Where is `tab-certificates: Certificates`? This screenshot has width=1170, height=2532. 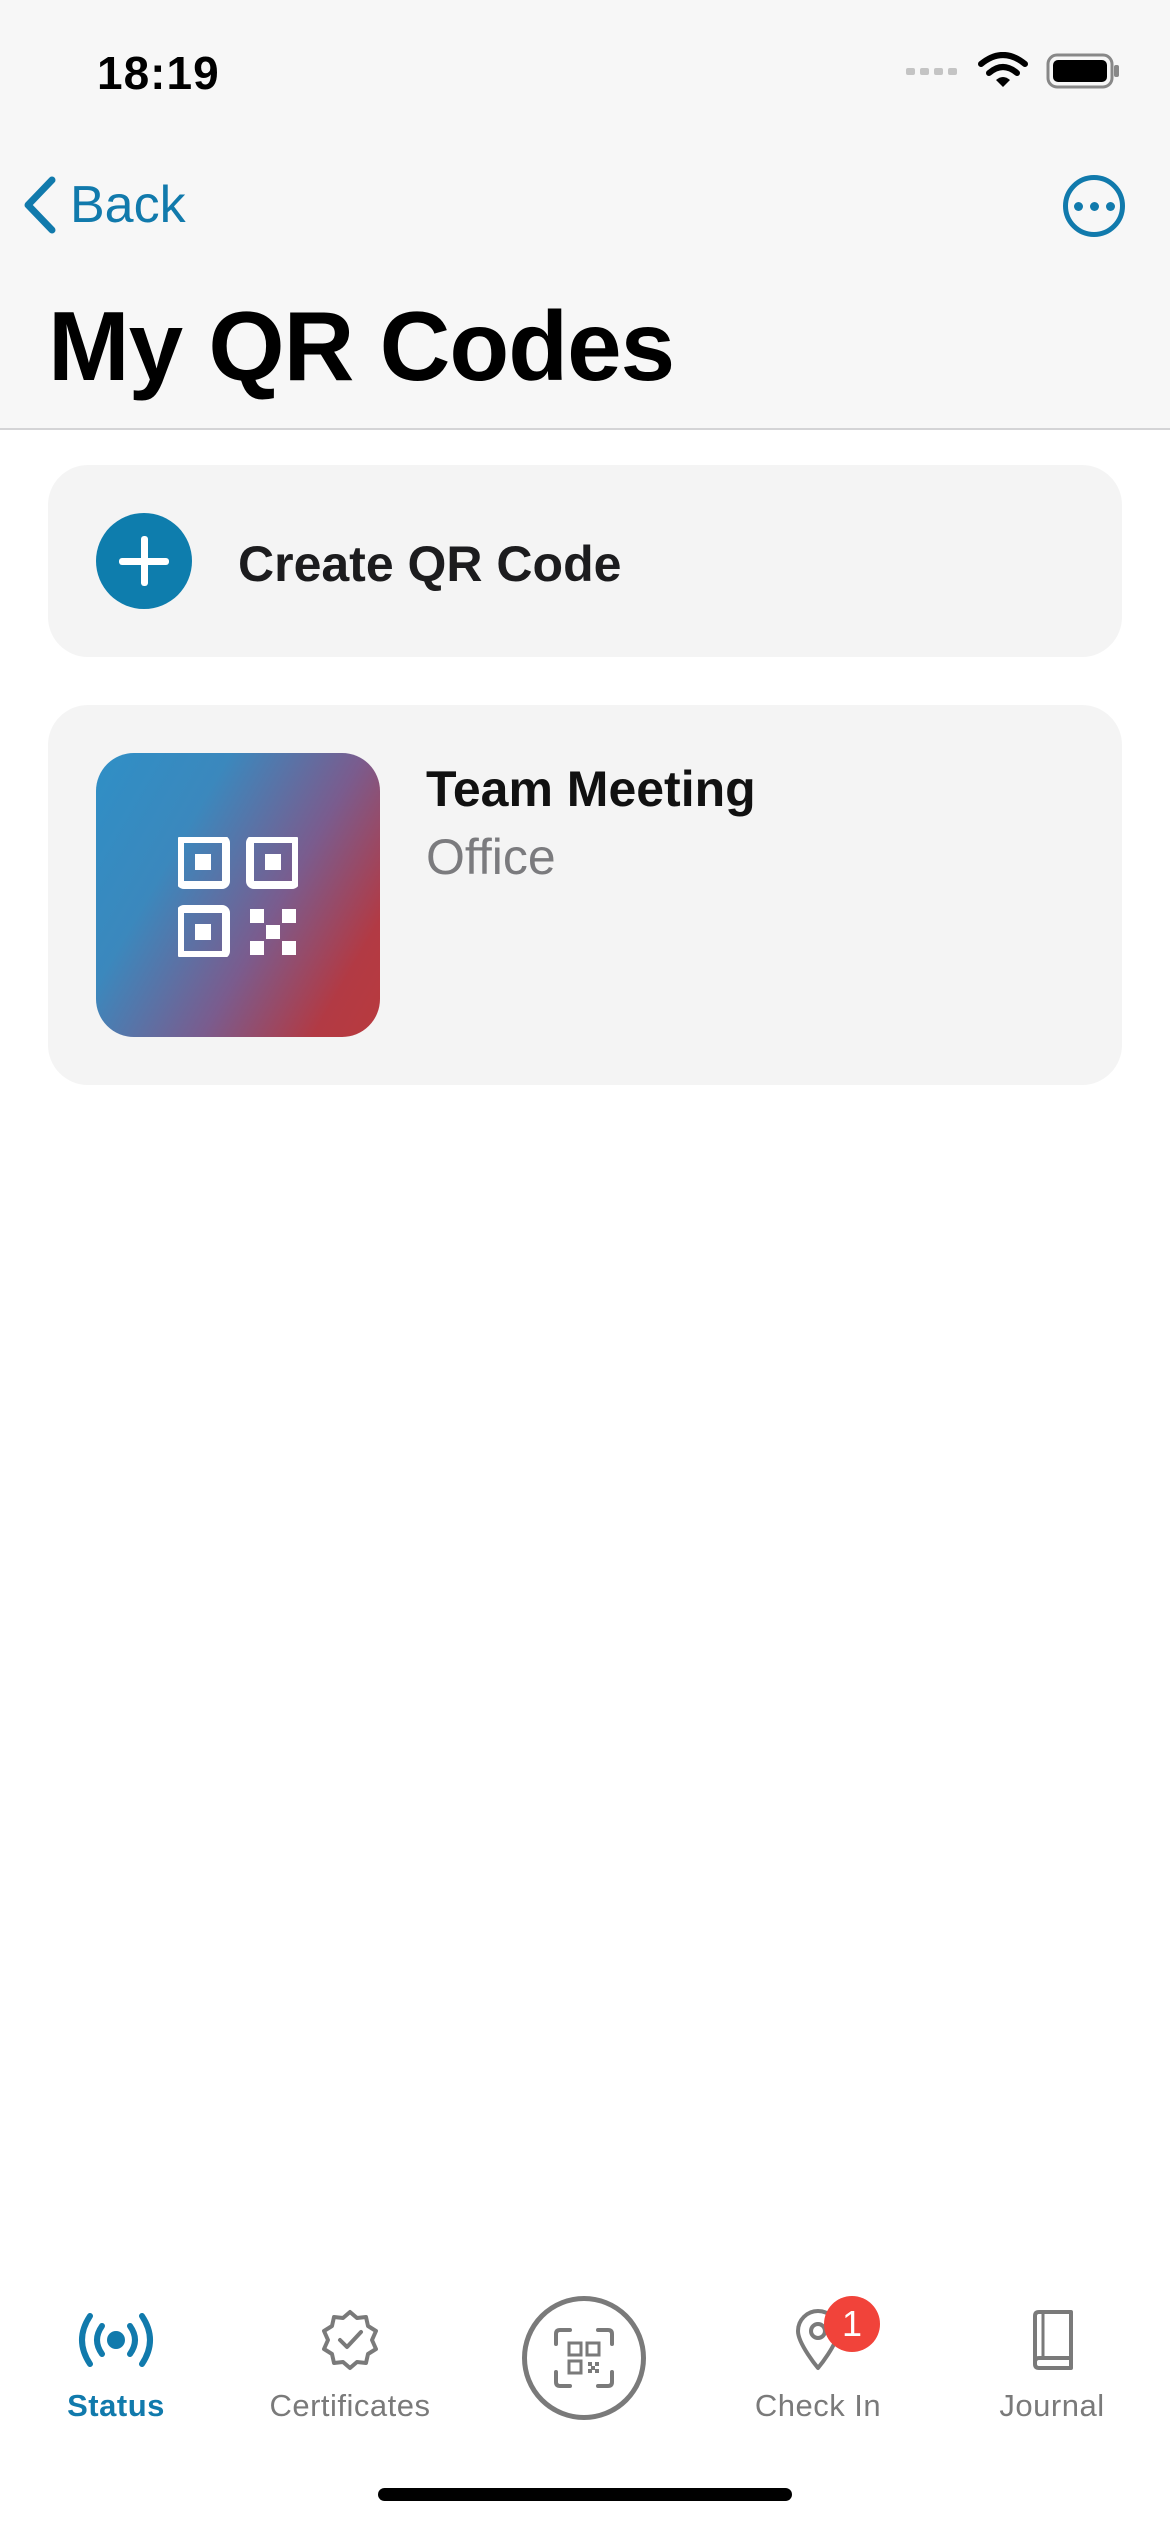
tab-certificates: Certificates is located at coordinates (350, 2362).